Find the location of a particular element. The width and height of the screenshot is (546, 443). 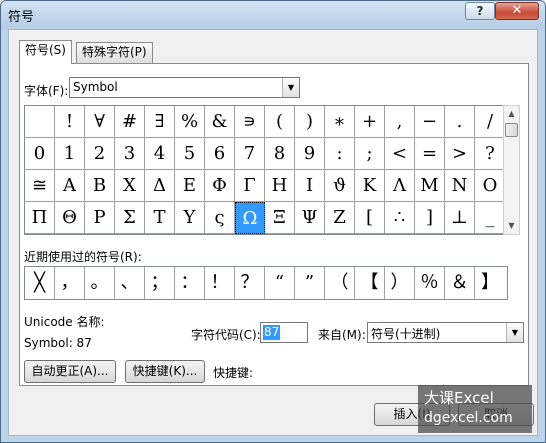

symbol-cell: 5 is located at coordinates (190, 154).